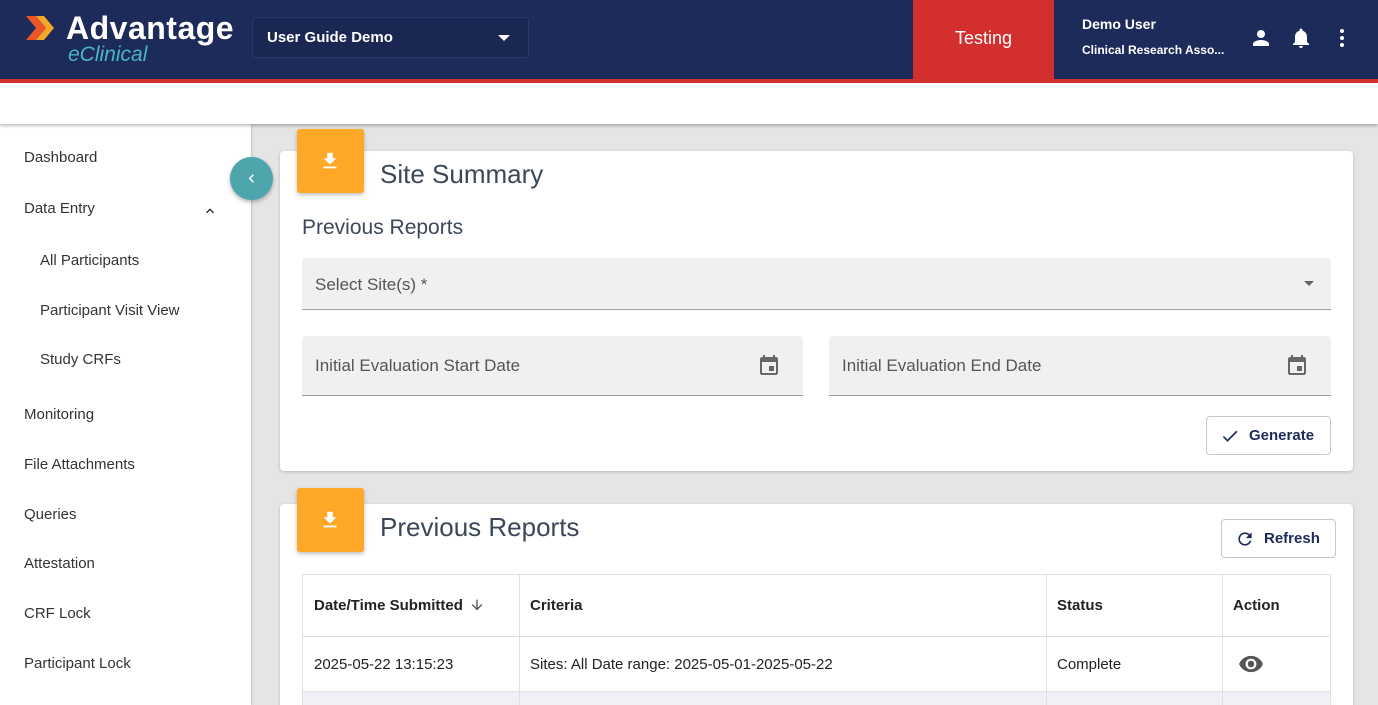  I want to click on environment-badge: Testing, so click(983, 39).